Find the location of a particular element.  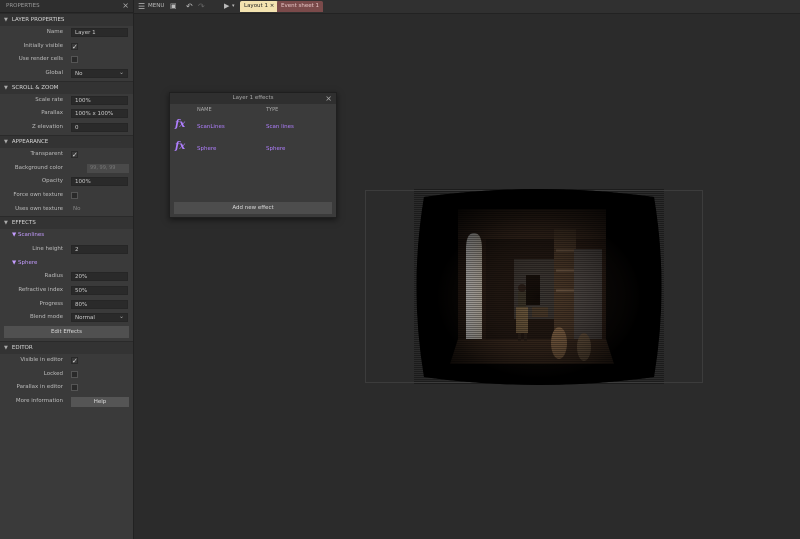

effect-group-scanlines: ▼ Scanlines is located at coordinates (66, 236).